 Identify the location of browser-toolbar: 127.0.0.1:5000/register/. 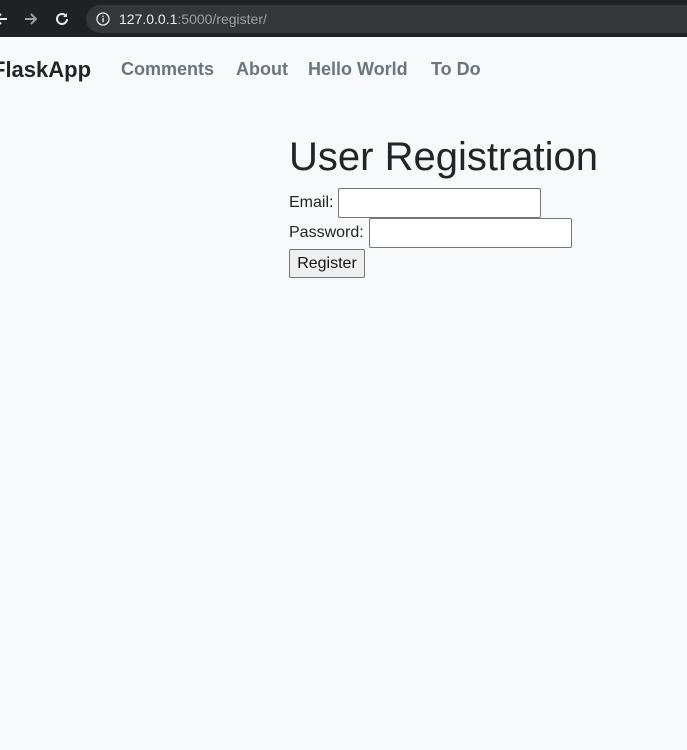
(343, 18).